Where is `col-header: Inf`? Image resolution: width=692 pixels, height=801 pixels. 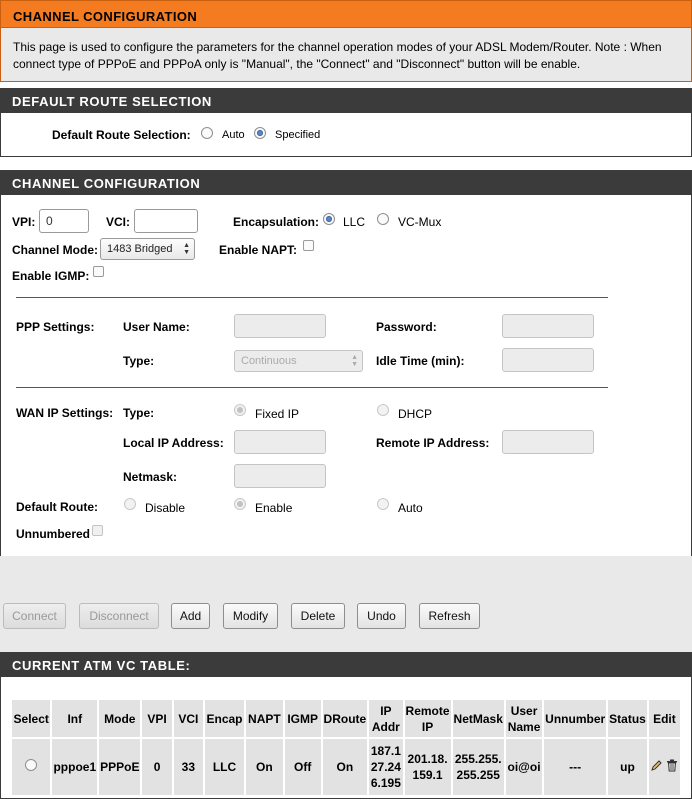 col-header: Inf is located at coordinates (75, 718).